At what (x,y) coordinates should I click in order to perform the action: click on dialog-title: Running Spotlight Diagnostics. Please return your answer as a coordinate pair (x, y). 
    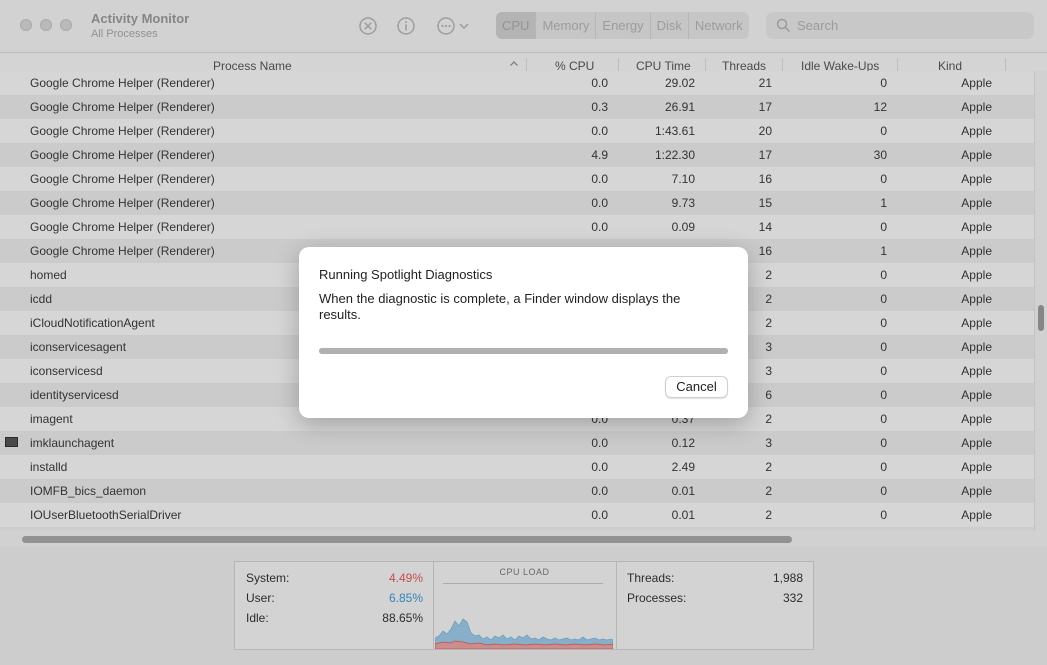
    Looking at the image, I should click on (406, 274).